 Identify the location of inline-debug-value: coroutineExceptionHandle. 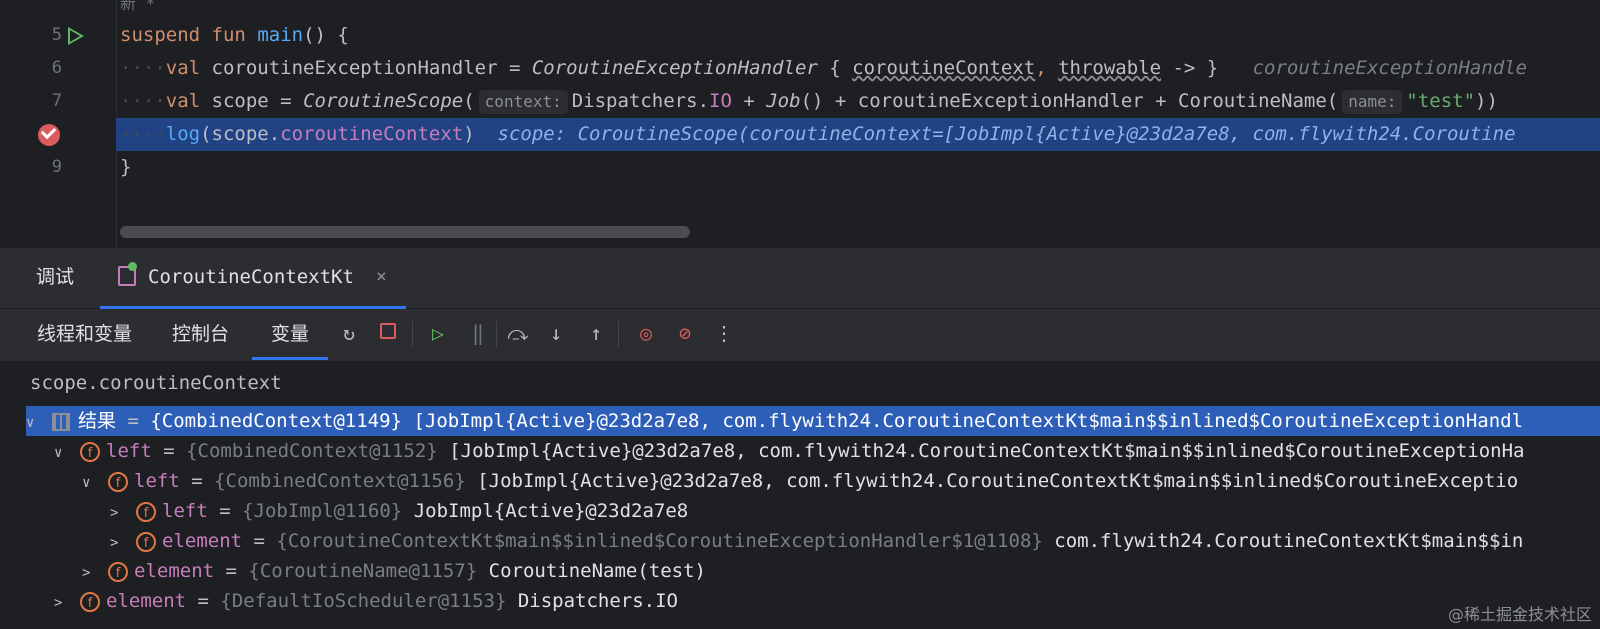
(1390, 68).